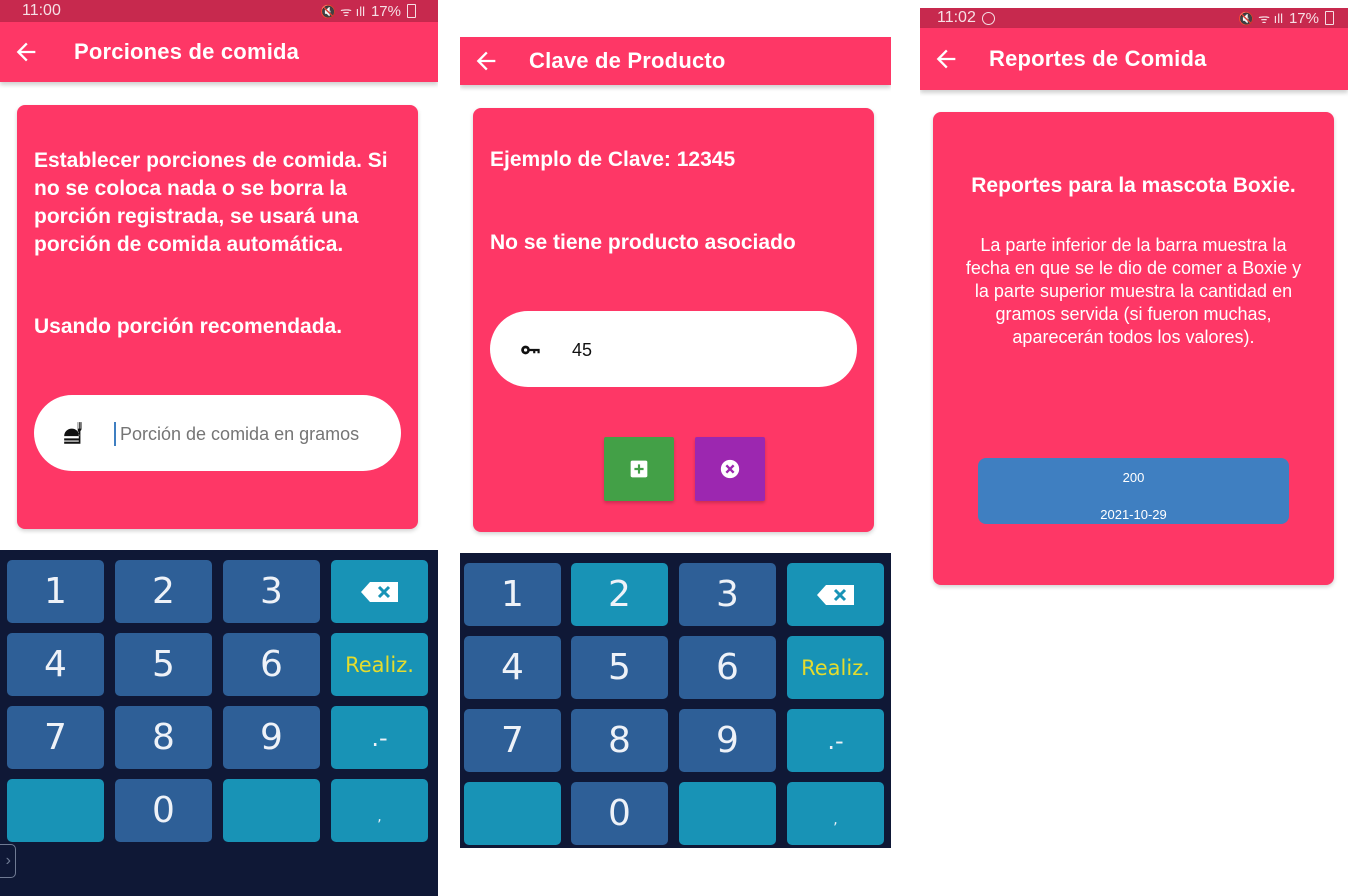  I want to click on keyboard-collapse-handle: ›, so click(8, 861).